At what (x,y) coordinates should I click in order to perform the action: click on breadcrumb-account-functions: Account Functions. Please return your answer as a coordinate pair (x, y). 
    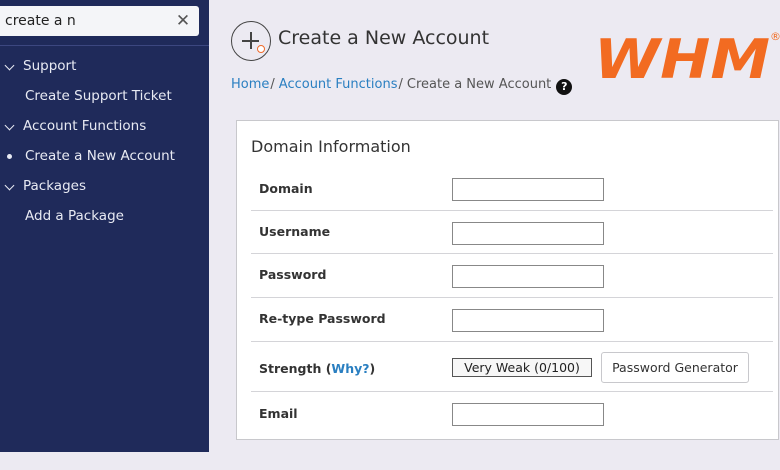
    Looking at the image, I should click on (338, 84).